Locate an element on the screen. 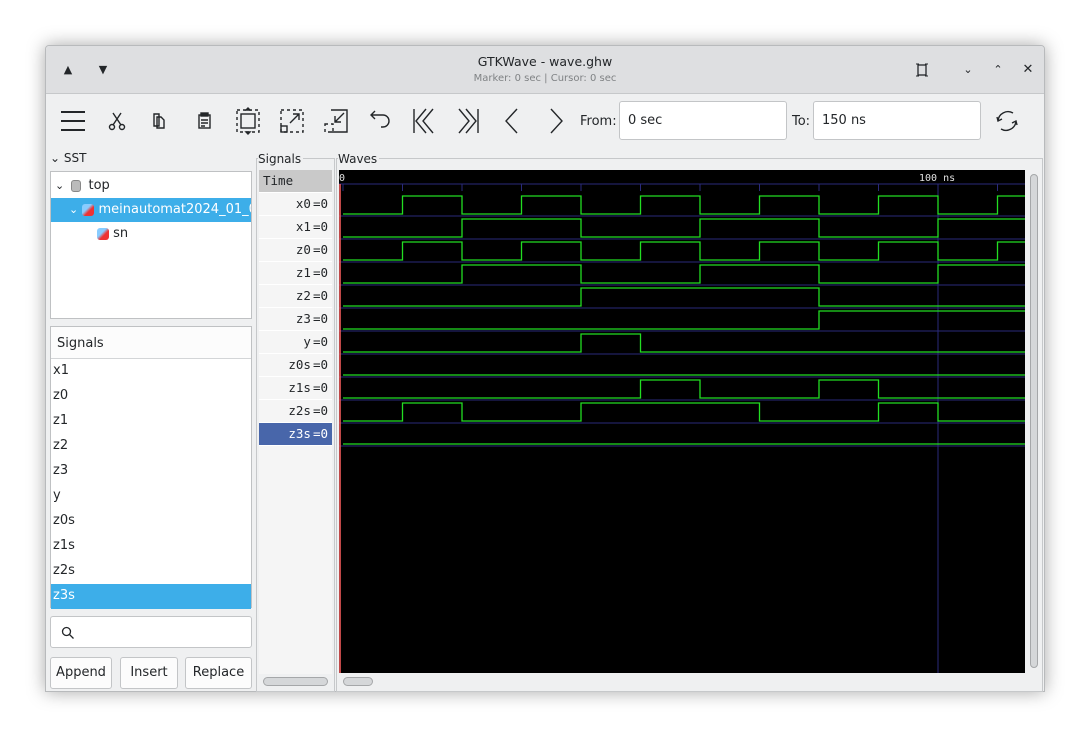  zoom-fit-button is located at coordinates (248, 121).